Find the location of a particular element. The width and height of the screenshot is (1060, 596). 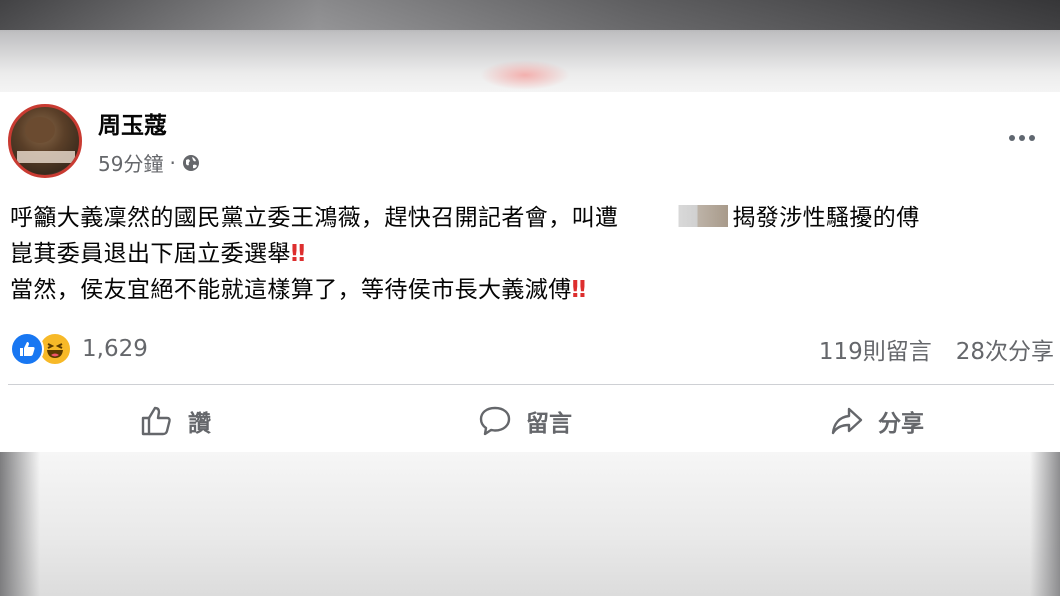

shares-count-link: 28次分享 is located at coordinates (1005, 349).